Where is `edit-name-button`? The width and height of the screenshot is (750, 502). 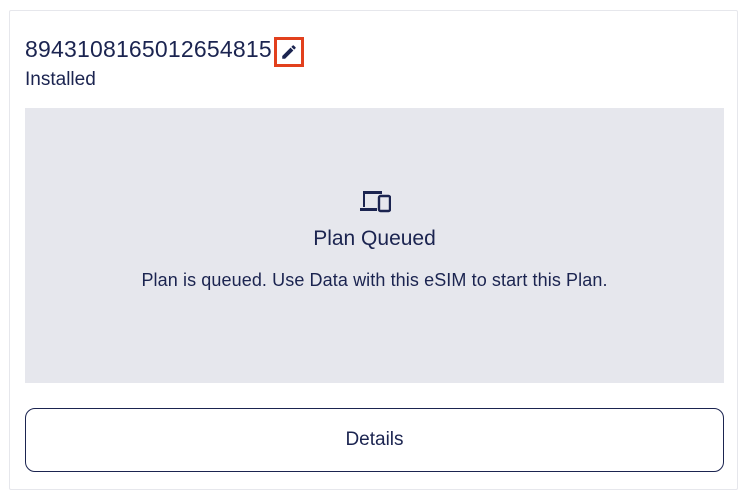
edit-name-button is located at coordinates (288, 52).